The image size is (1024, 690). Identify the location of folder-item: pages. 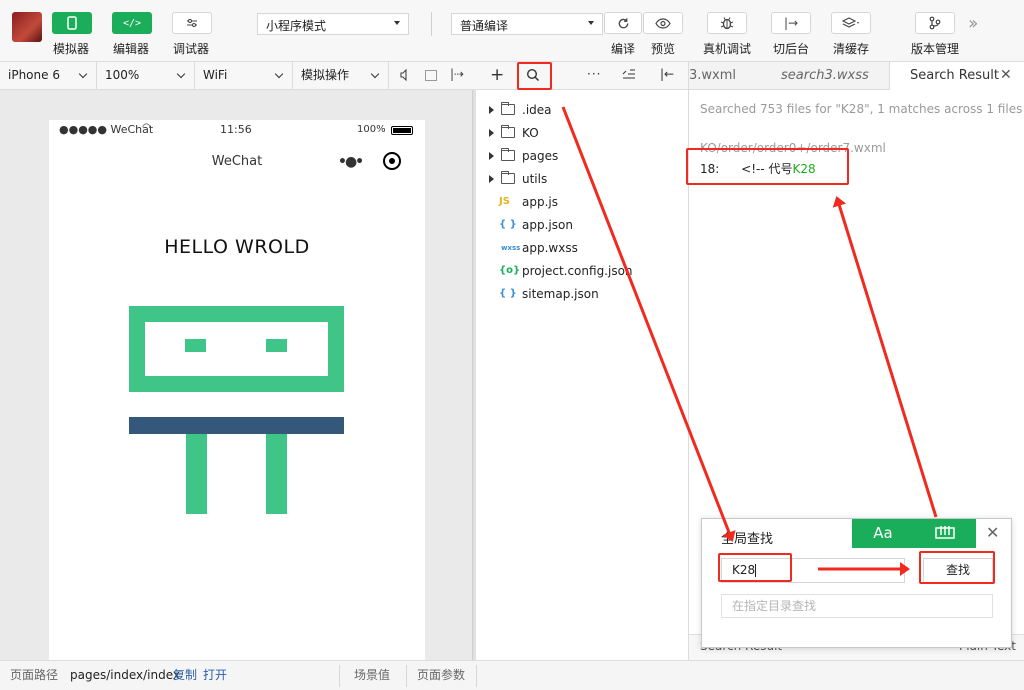
(582, 156).